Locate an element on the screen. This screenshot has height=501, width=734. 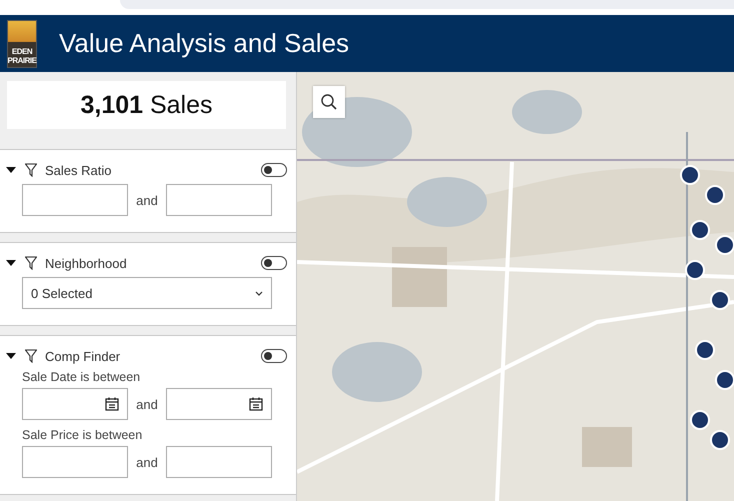
filter-title: Sales Ratio is located at coordinates (78, 170).